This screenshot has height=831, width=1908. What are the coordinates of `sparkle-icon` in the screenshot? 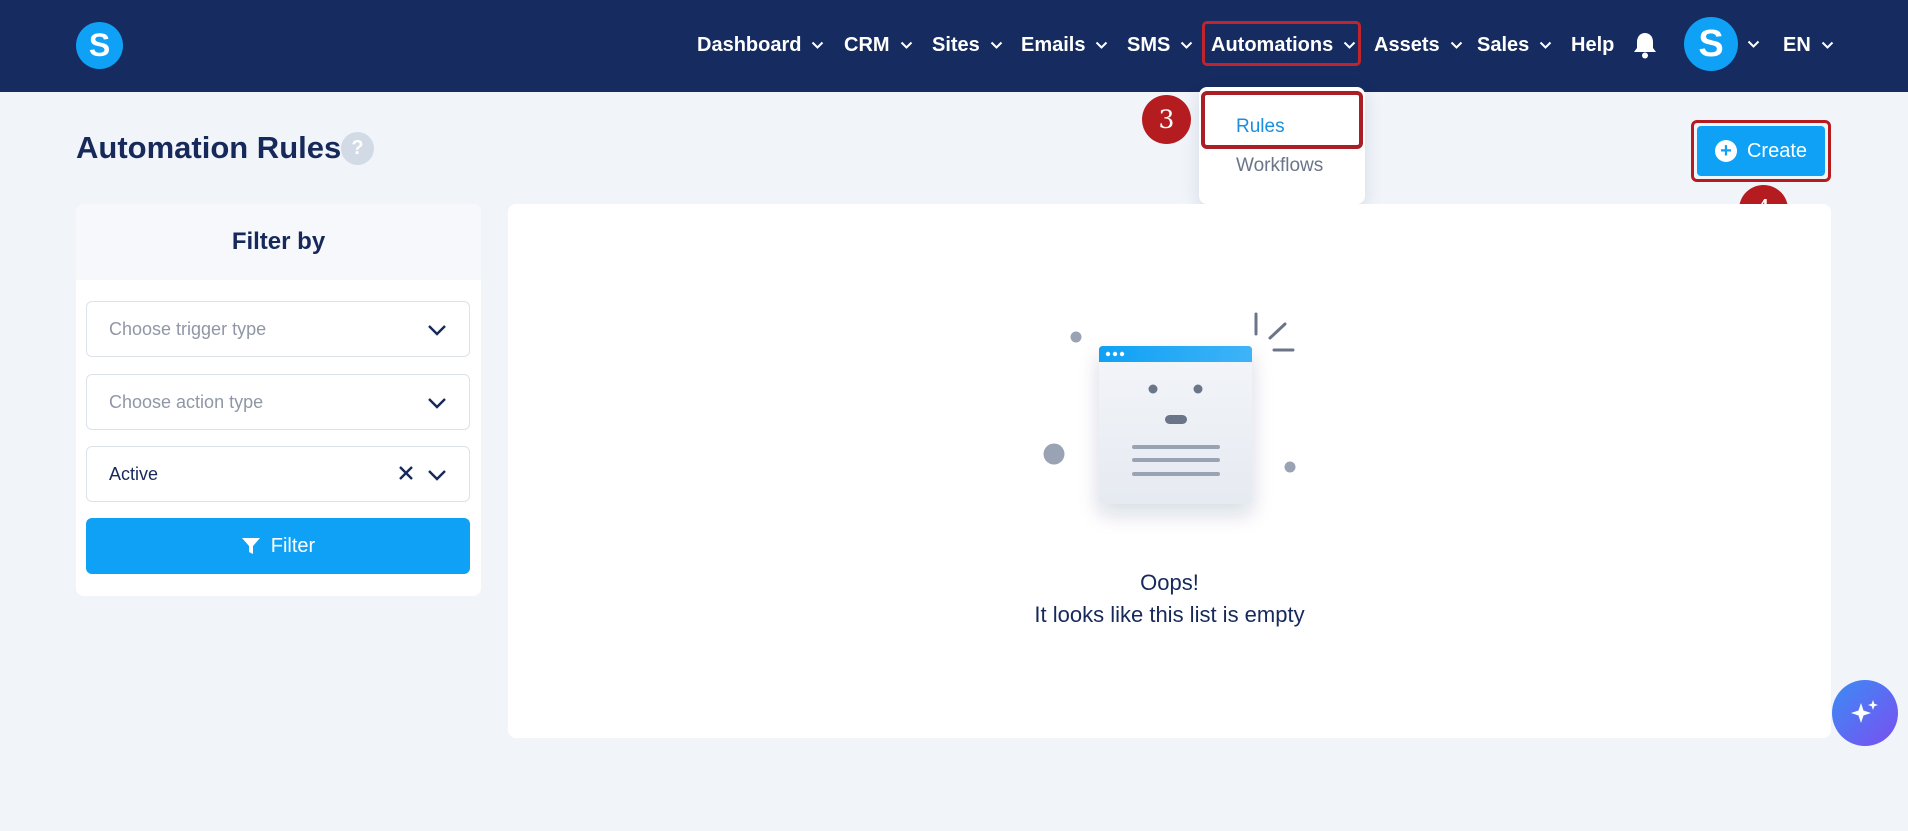 It's located at (1864, 711).